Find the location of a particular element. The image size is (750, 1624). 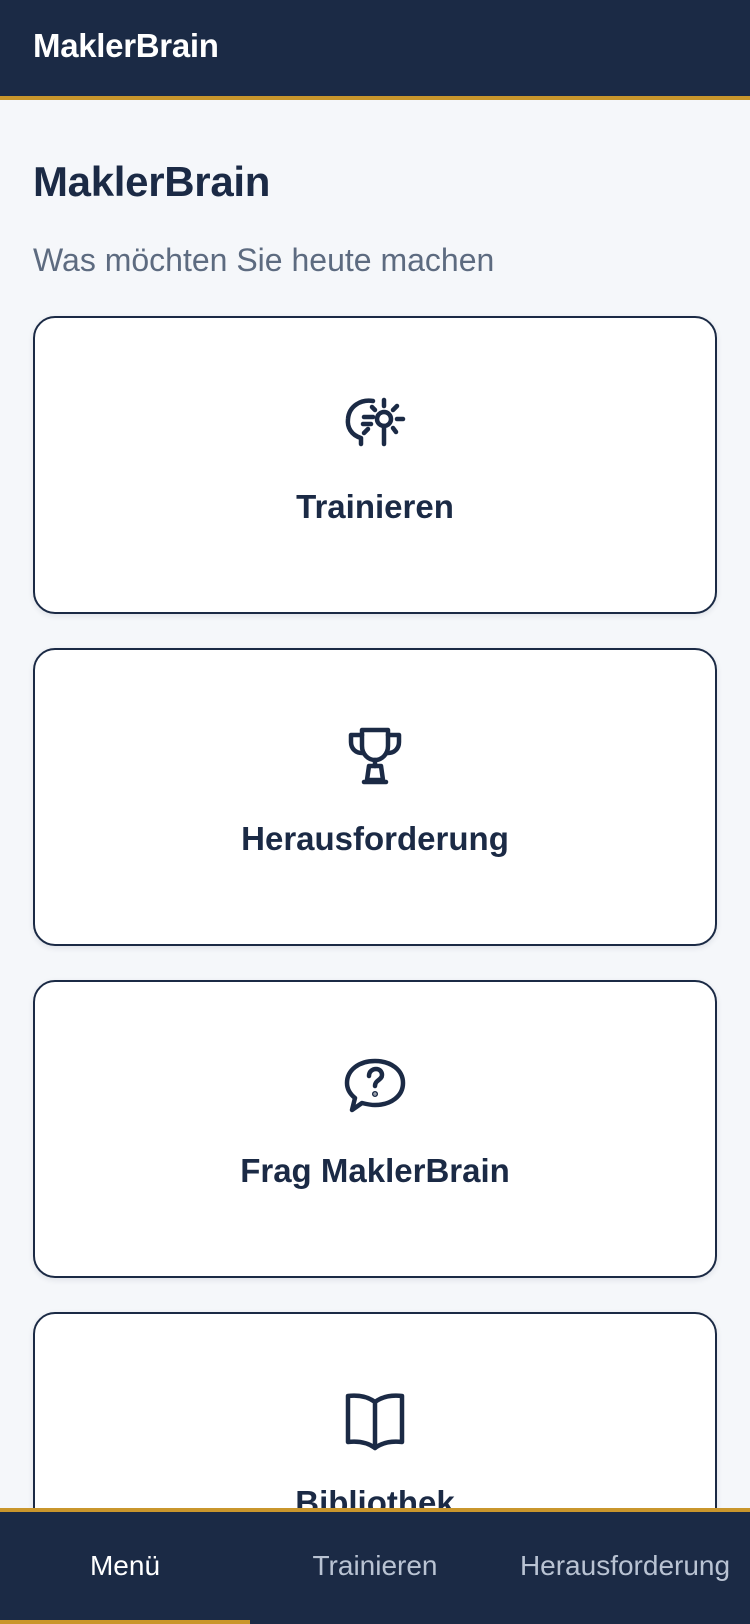

trophy-icon is located at coordinates (375, 756).